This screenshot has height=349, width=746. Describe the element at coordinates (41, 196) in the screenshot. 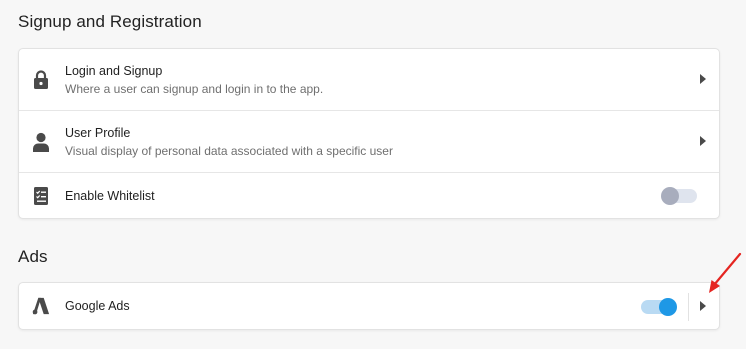

I see `checklist-icon` at that location.